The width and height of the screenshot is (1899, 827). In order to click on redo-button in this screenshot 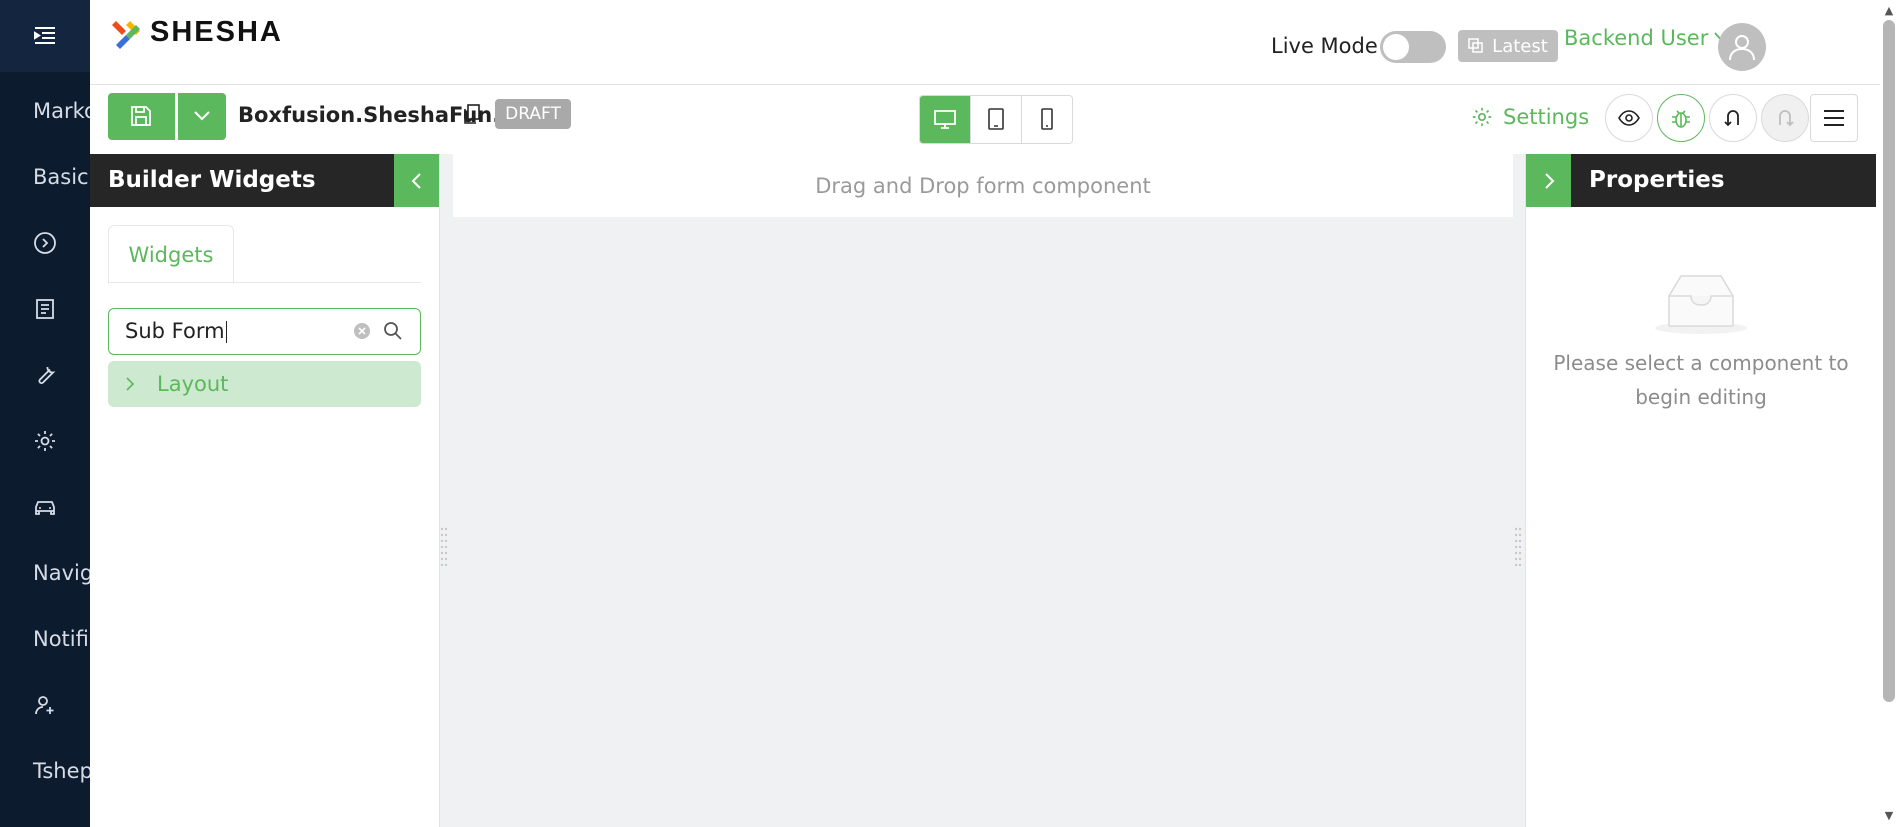, I will do `click(1785, 118)`.